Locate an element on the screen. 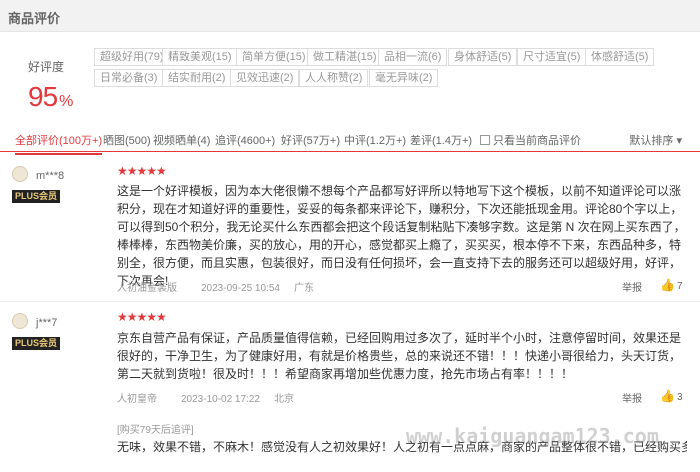  review-tag: 人人称赞(2) is located at coordinates (334, 78).